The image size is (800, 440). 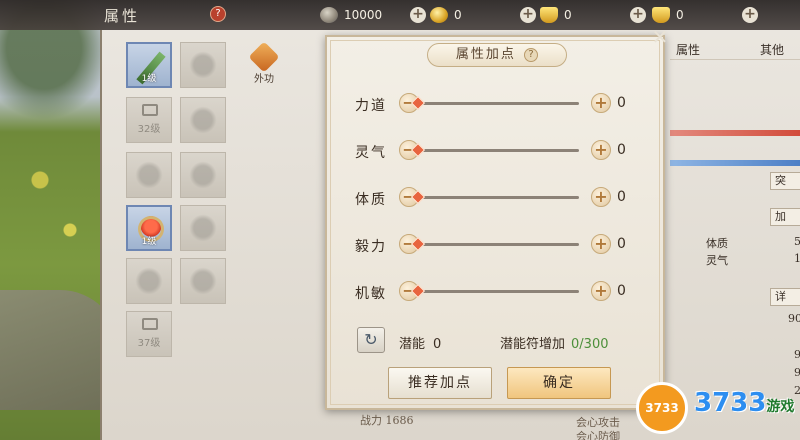 I want to click on watermark-number: 3733, so click(x=730, y=403).